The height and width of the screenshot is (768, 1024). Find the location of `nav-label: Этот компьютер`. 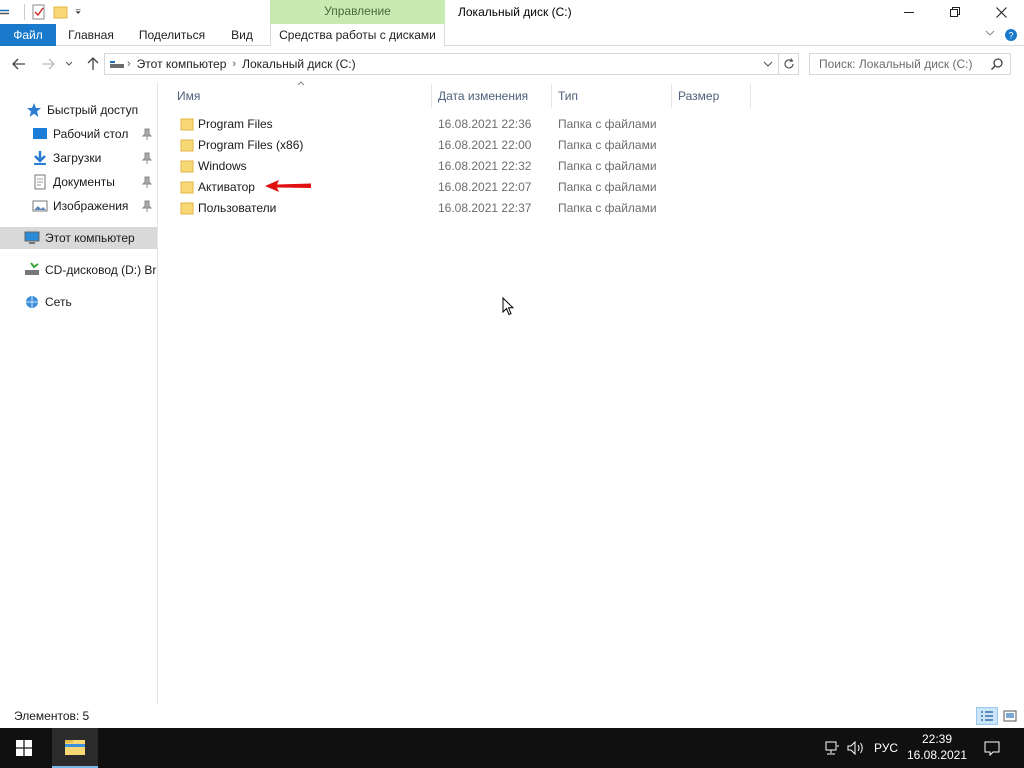

nav-label: Этот компьютер is located at coordinates (90, 238).